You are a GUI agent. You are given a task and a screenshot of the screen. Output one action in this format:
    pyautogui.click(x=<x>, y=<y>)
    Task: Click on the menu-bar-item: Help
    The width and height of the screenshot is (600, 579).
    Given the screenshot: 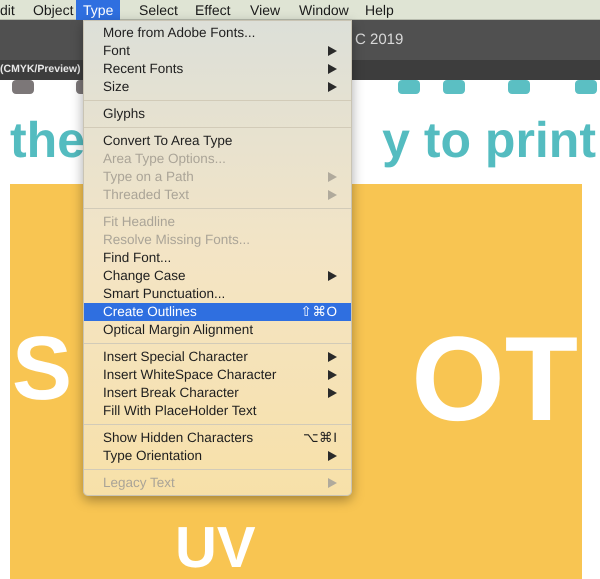 What is the action you would take?
    pyautogui.click(x=379, y=10)
    